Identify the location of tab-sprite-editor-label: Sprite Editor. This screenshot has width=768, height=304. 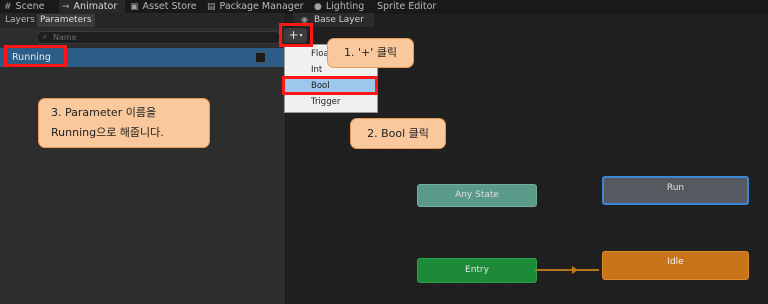
(407, 6).